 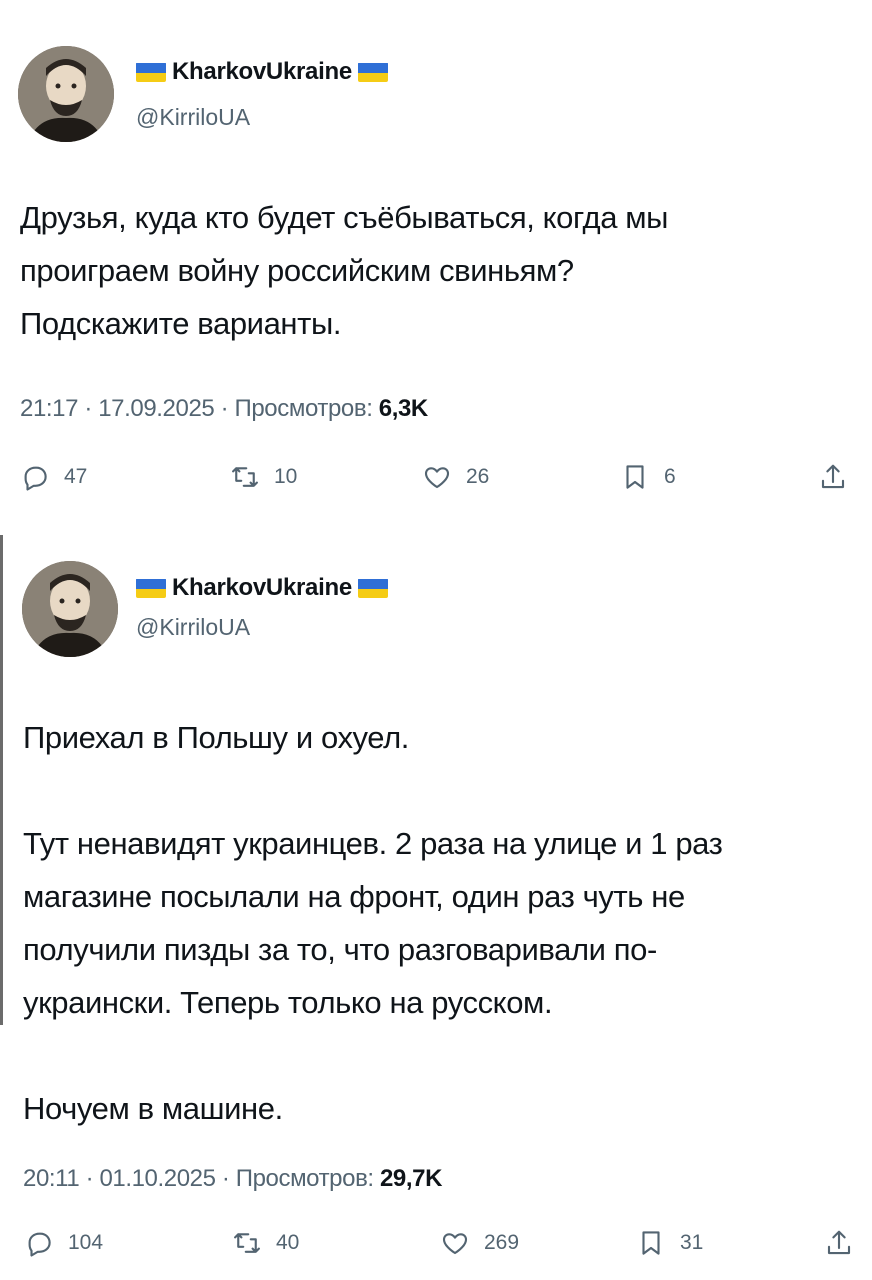 I want to click on action-bar: 47 10 26 6, so click(x=436, y=482).